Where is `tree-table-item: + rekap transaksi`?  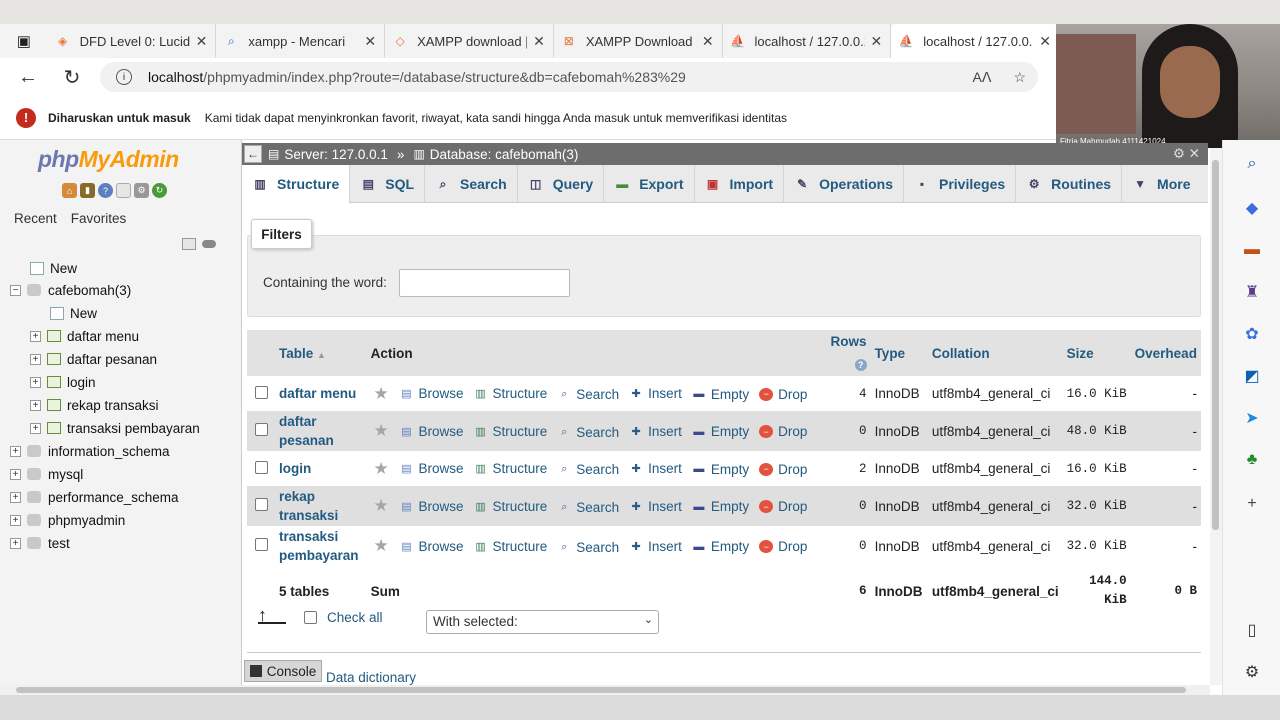
tree-table-item: + rekap transaksi is located at coordinates (121, 405).